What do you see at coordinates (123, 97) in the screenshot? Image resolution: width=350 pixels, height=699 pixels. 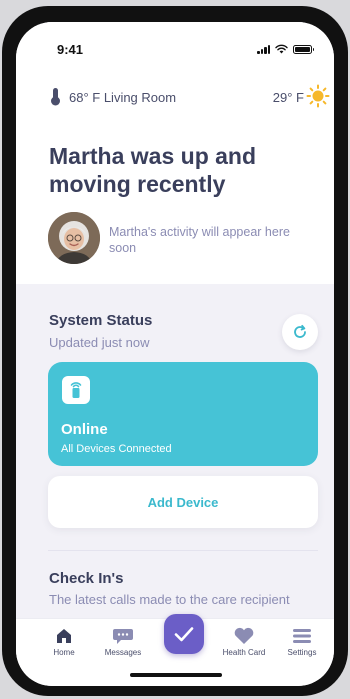 I see `indoor-temperature: 68° F Living Room` at bounding box center [123, 97].